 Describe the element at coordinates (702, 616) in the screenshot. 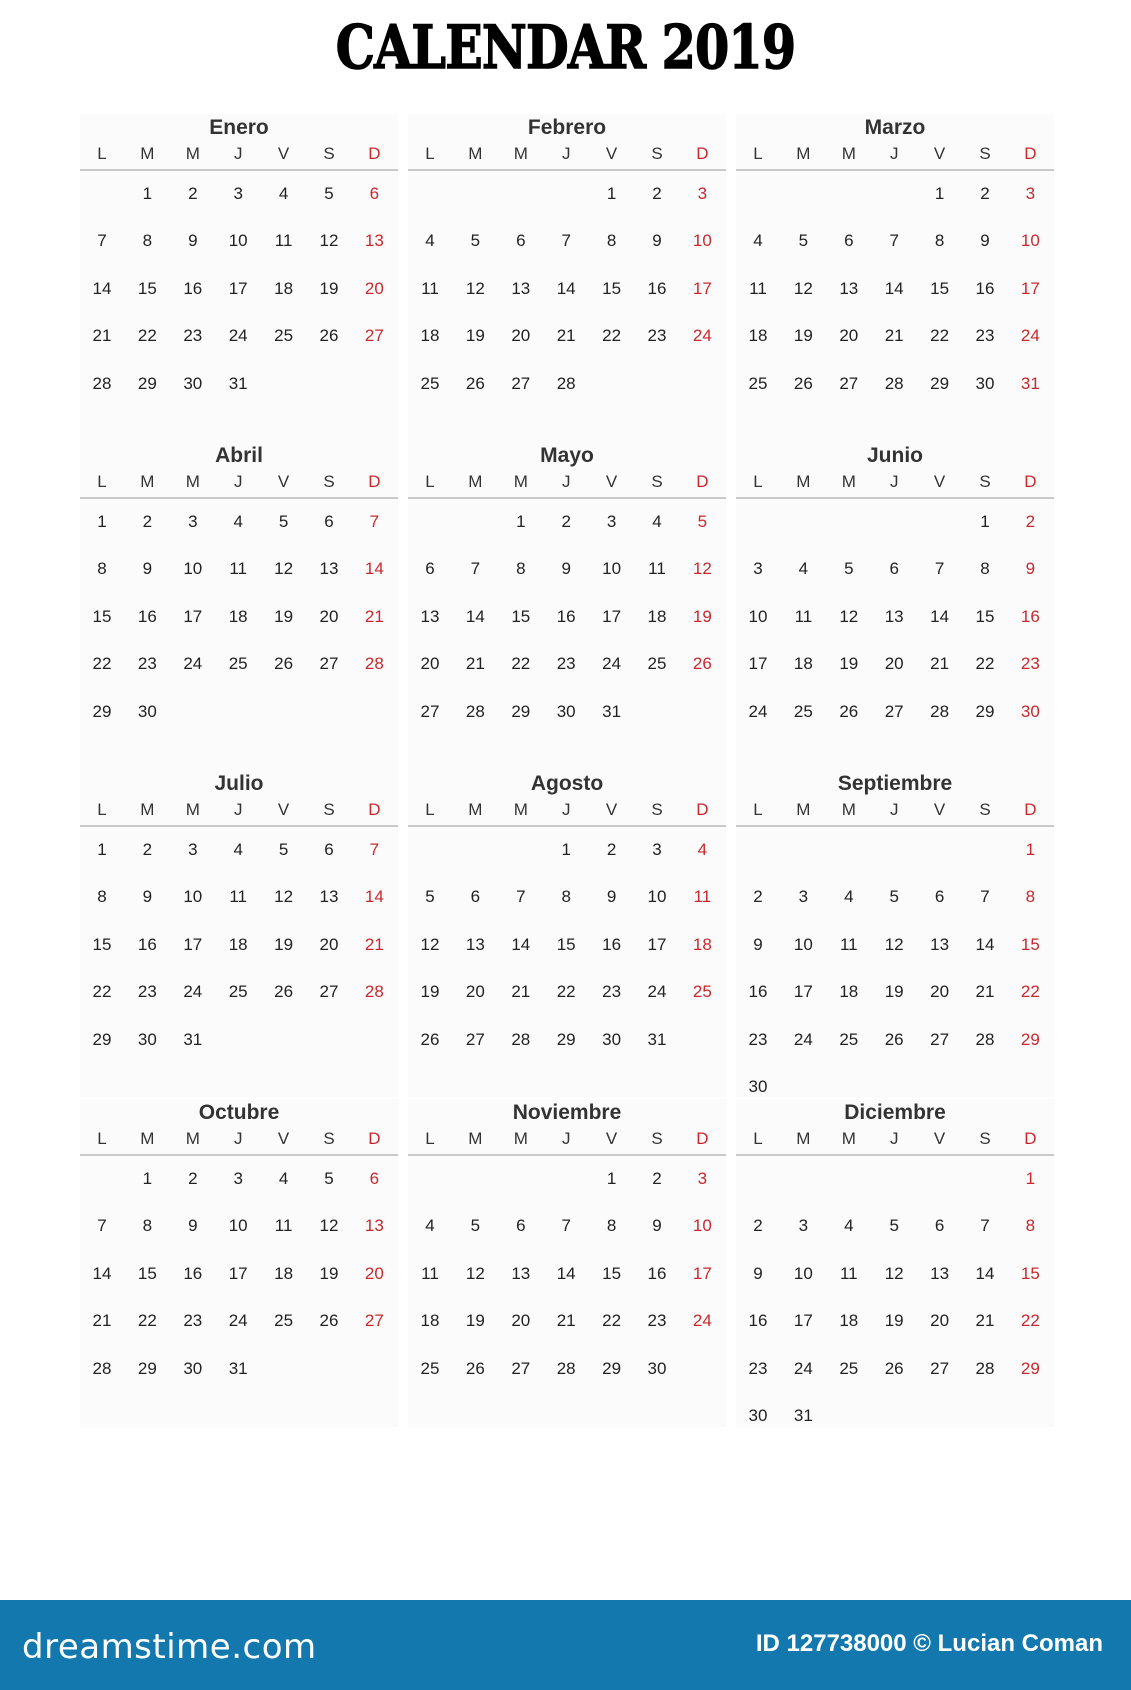

I see `day-cell-sunday: 19` at that location.